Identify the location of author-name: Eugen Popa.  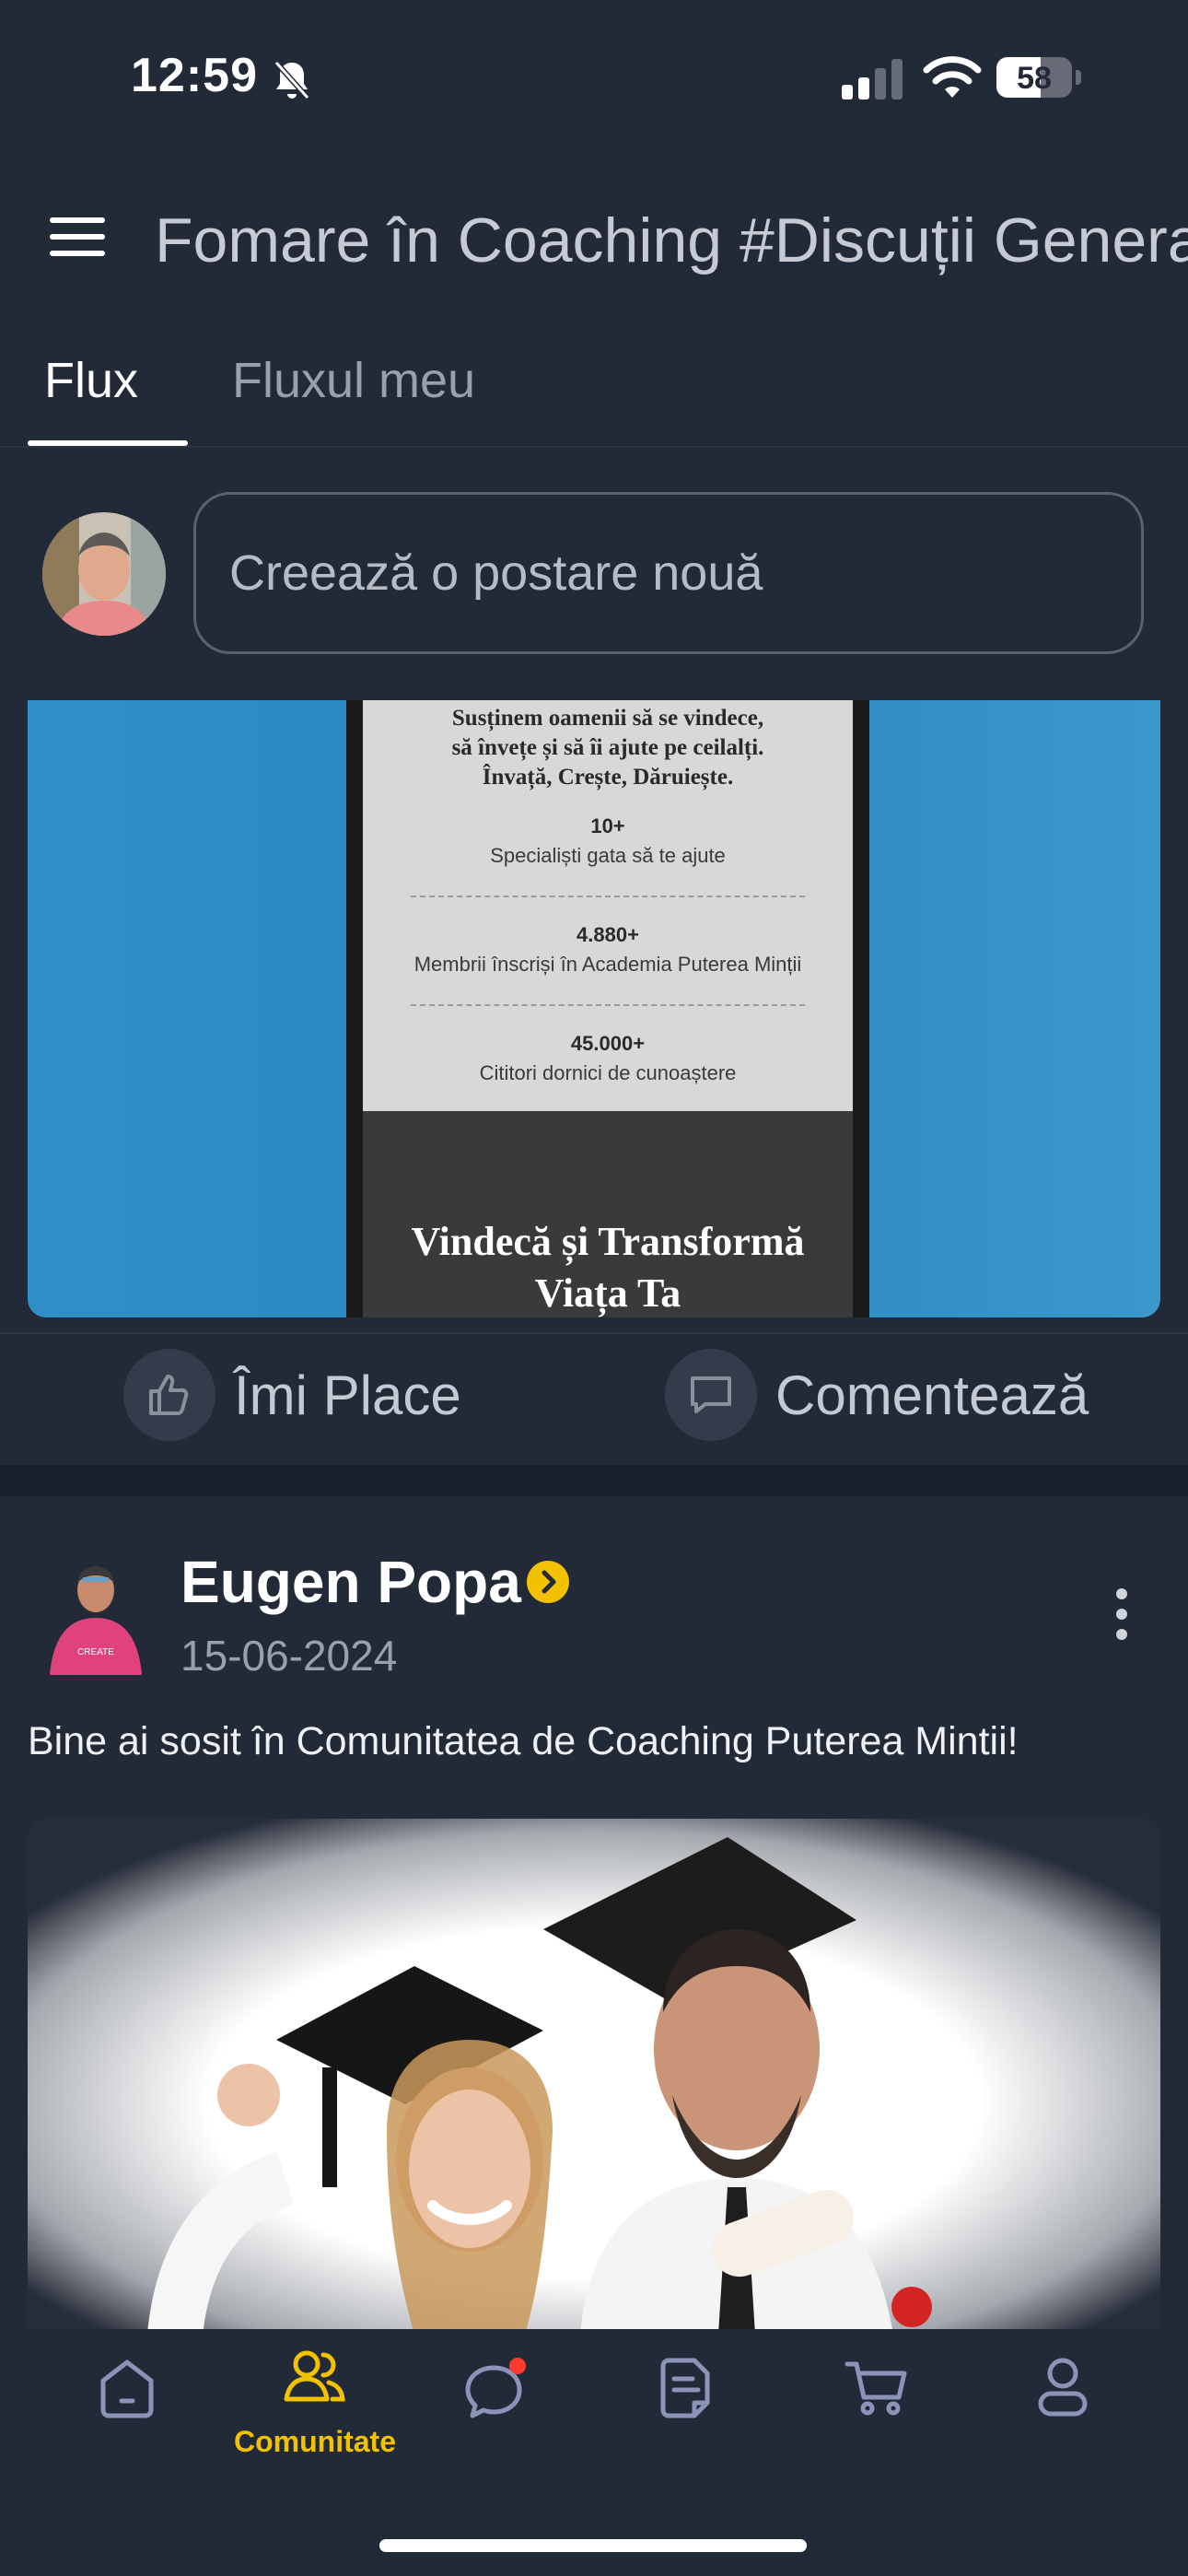
(351, 1582).